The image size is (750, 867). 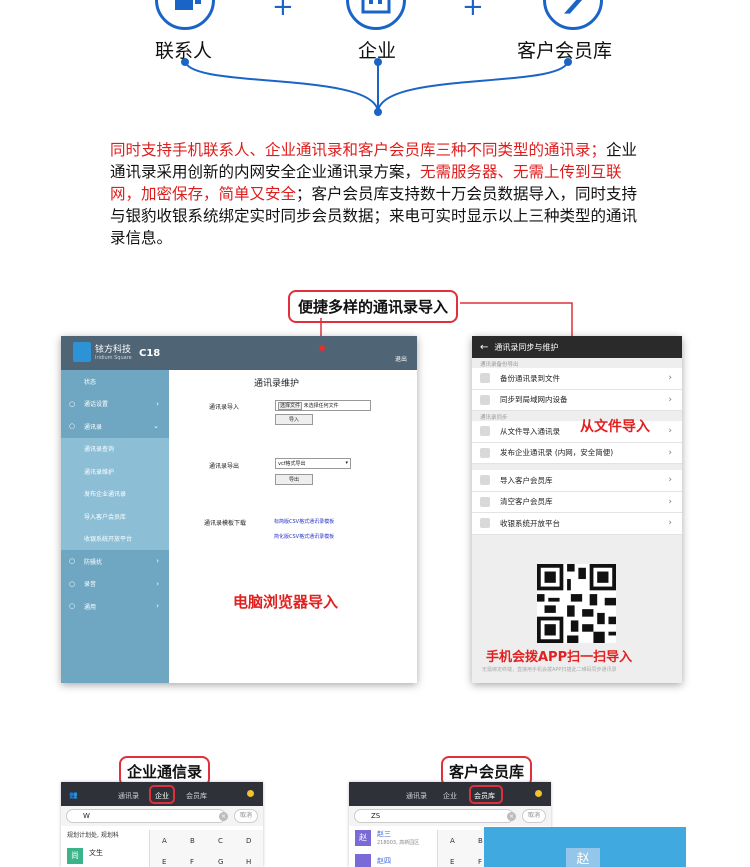 What do you see at coordinates (401, 358) in the screenshot?
I see `logout-link: 退出` at bounding box center [401, 358].